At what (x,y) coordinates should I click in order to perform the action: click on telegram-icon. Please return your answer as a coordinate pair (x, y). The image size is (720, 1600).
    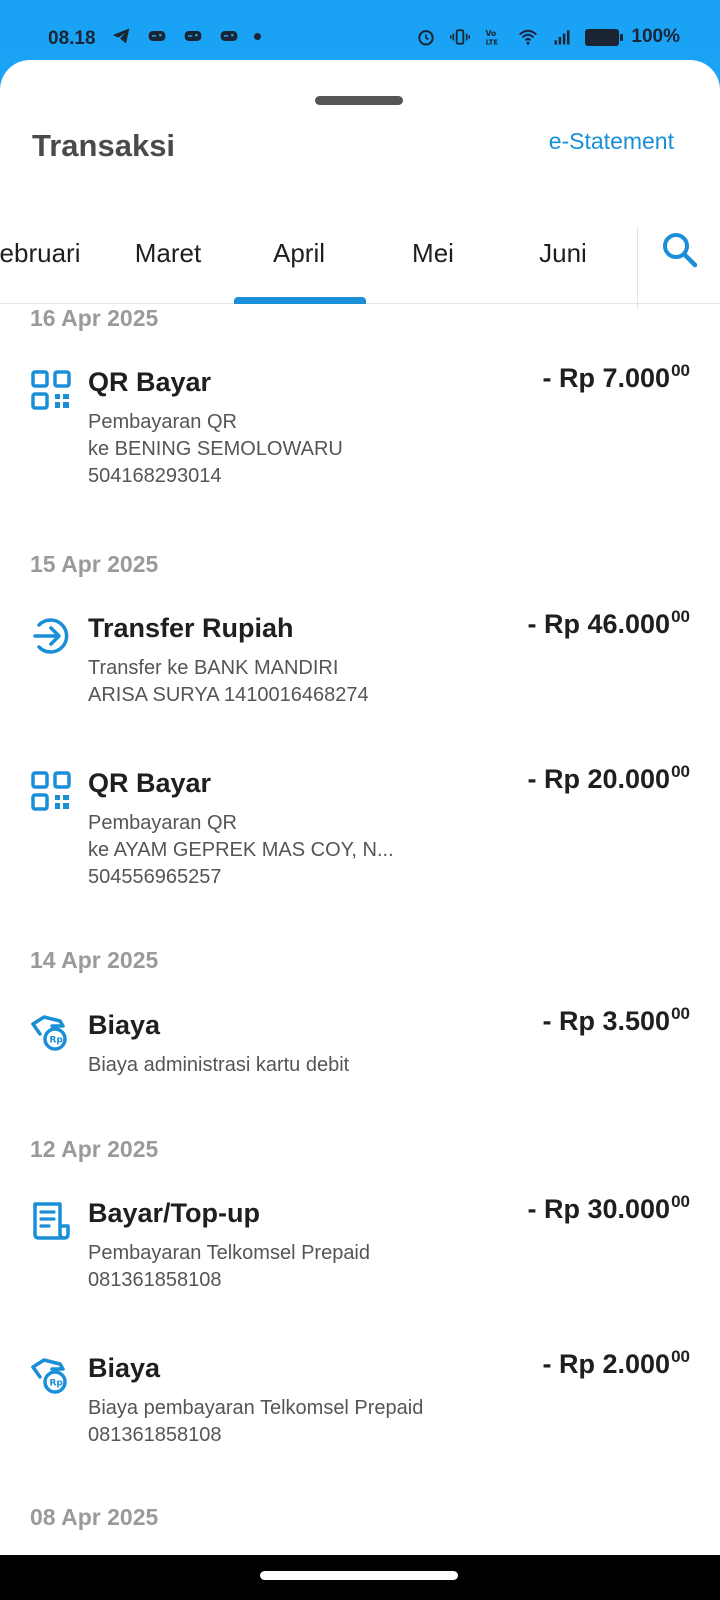
    Looking at the image, I should click on (121, 36).